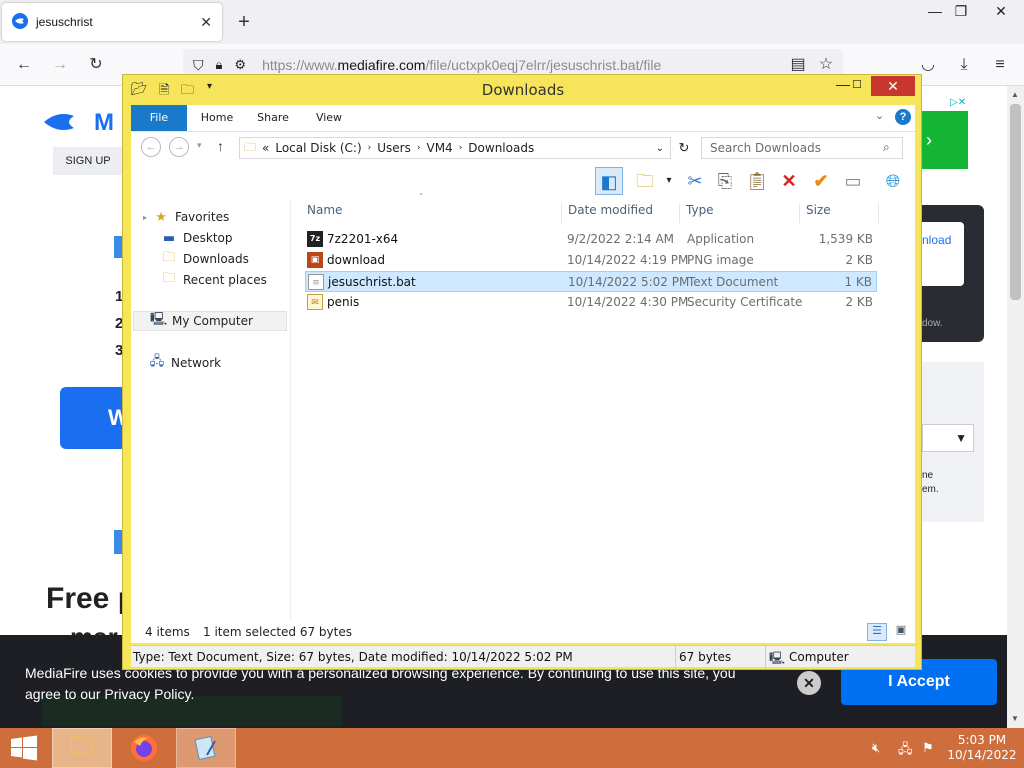  I want to click on menu-icon: ≡, so click(1000, 65).